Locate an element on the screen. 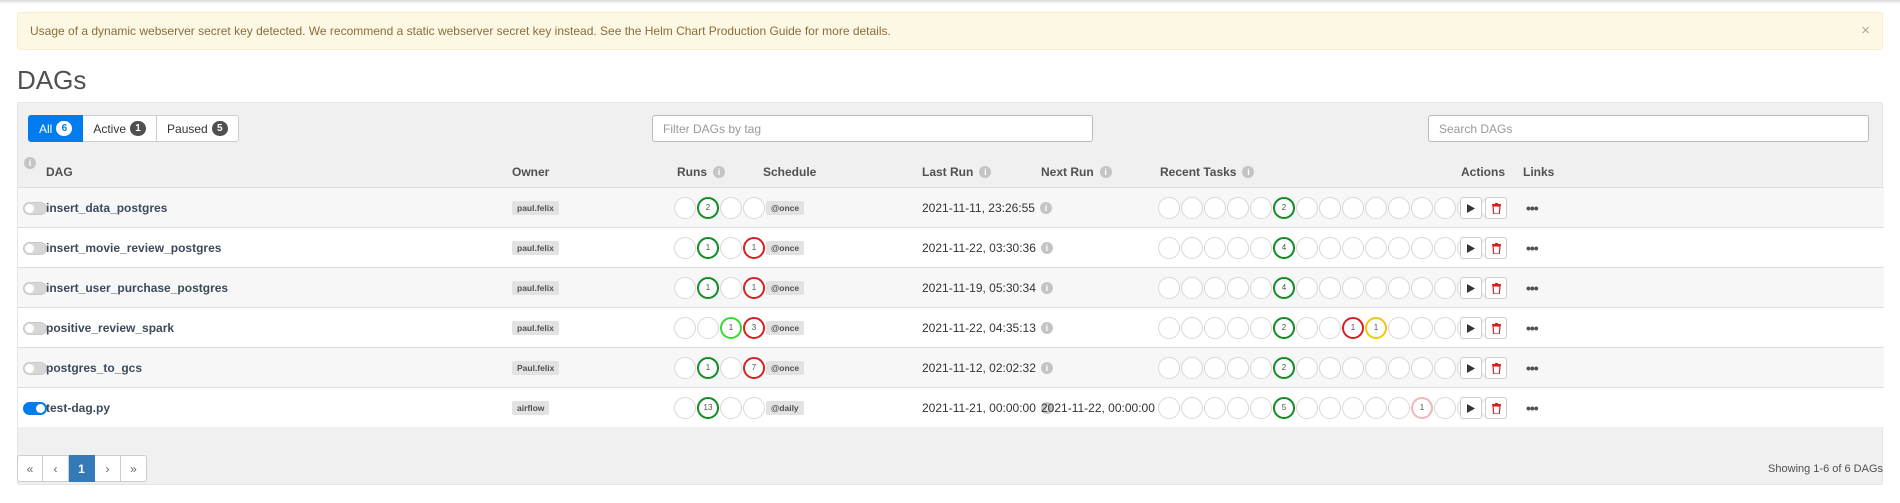 Image resolution: width=1900 pixels, height=503 pixels. filter-active-button: Active 1 is located at coordinates (120, 128).